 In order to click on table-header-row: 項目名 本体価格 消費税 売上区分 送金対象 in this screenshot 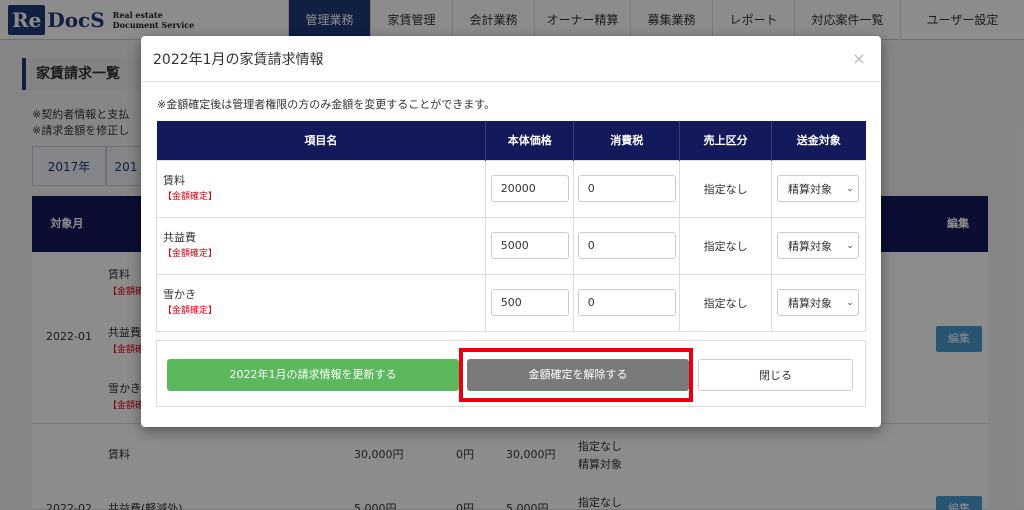, I will do `click(511, 140)`.